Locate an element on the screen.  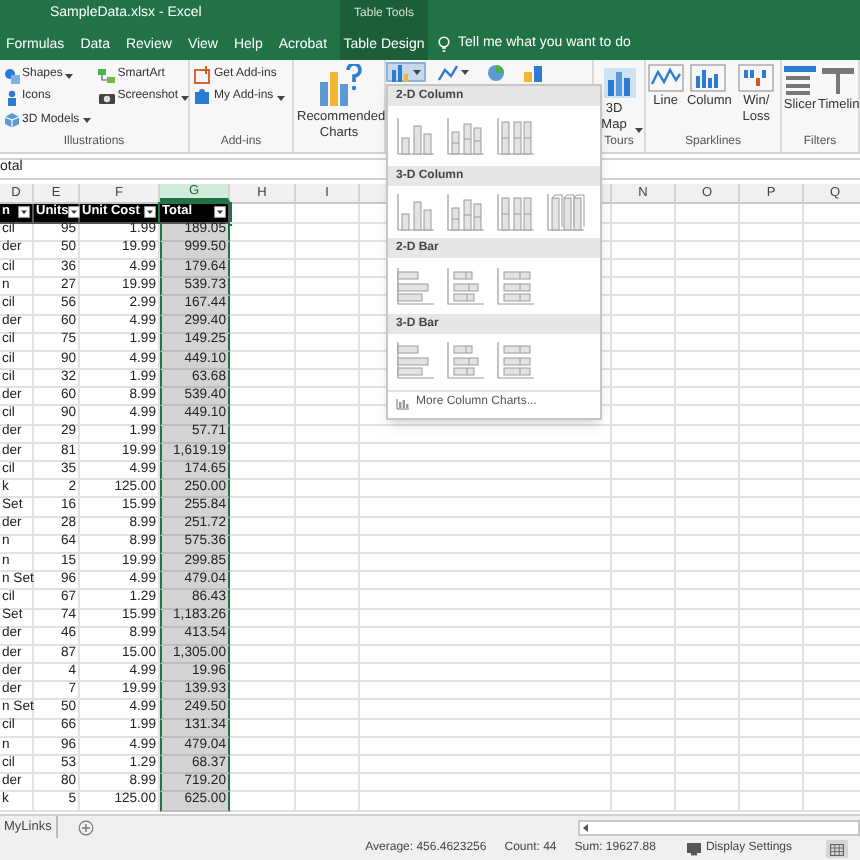
horizontal-scrollbar is located at coordinates (718, 827).